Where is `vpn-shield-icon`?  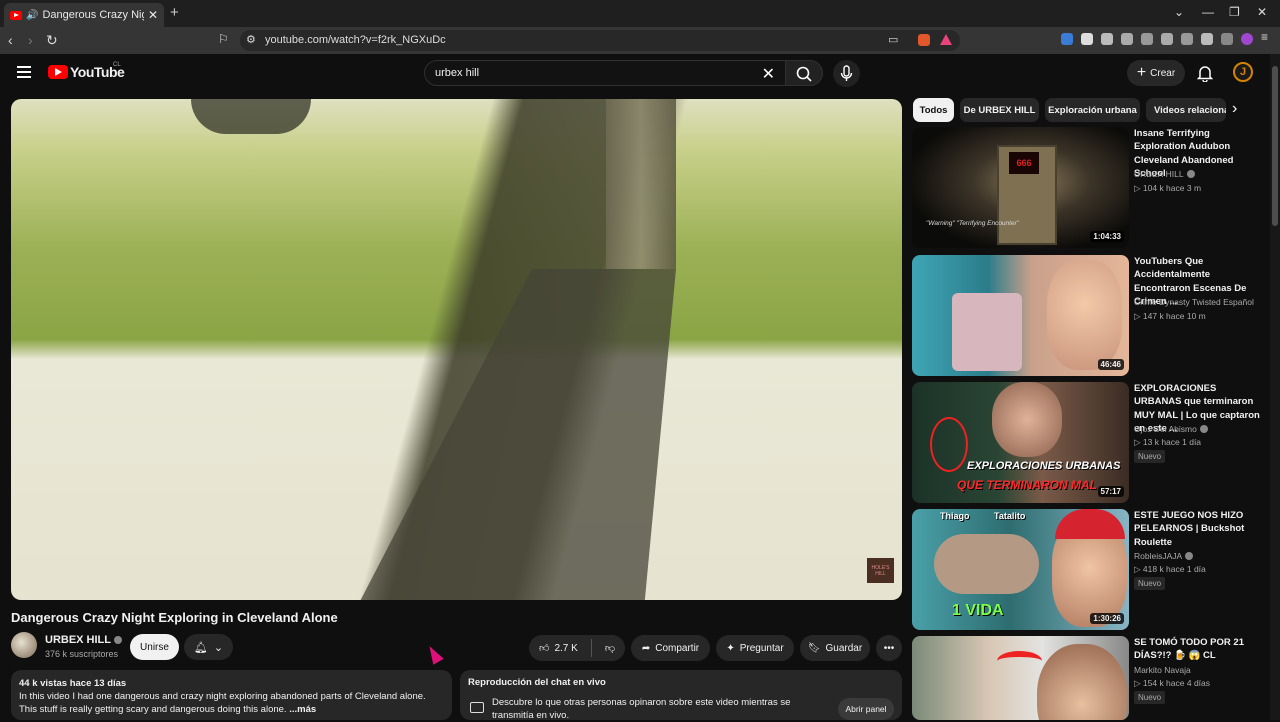 vpn-shield-icon is located at coordinates (1227, 39).